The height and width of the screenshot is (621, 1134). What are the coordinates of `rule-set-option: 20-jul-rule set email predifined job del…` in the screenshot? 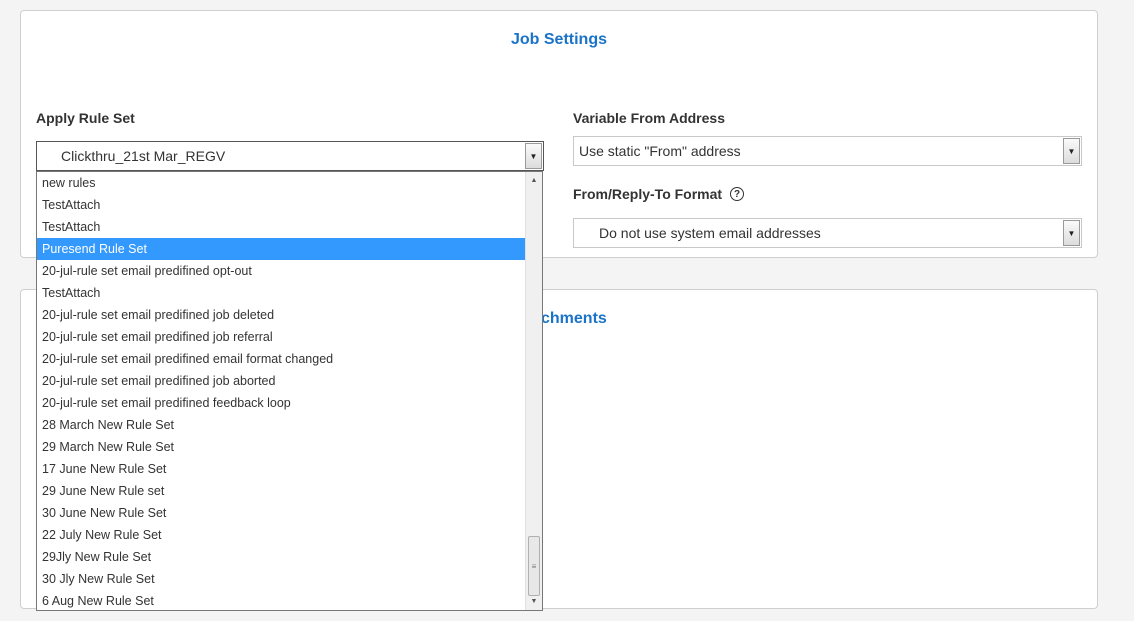 It's located at (281, 315).